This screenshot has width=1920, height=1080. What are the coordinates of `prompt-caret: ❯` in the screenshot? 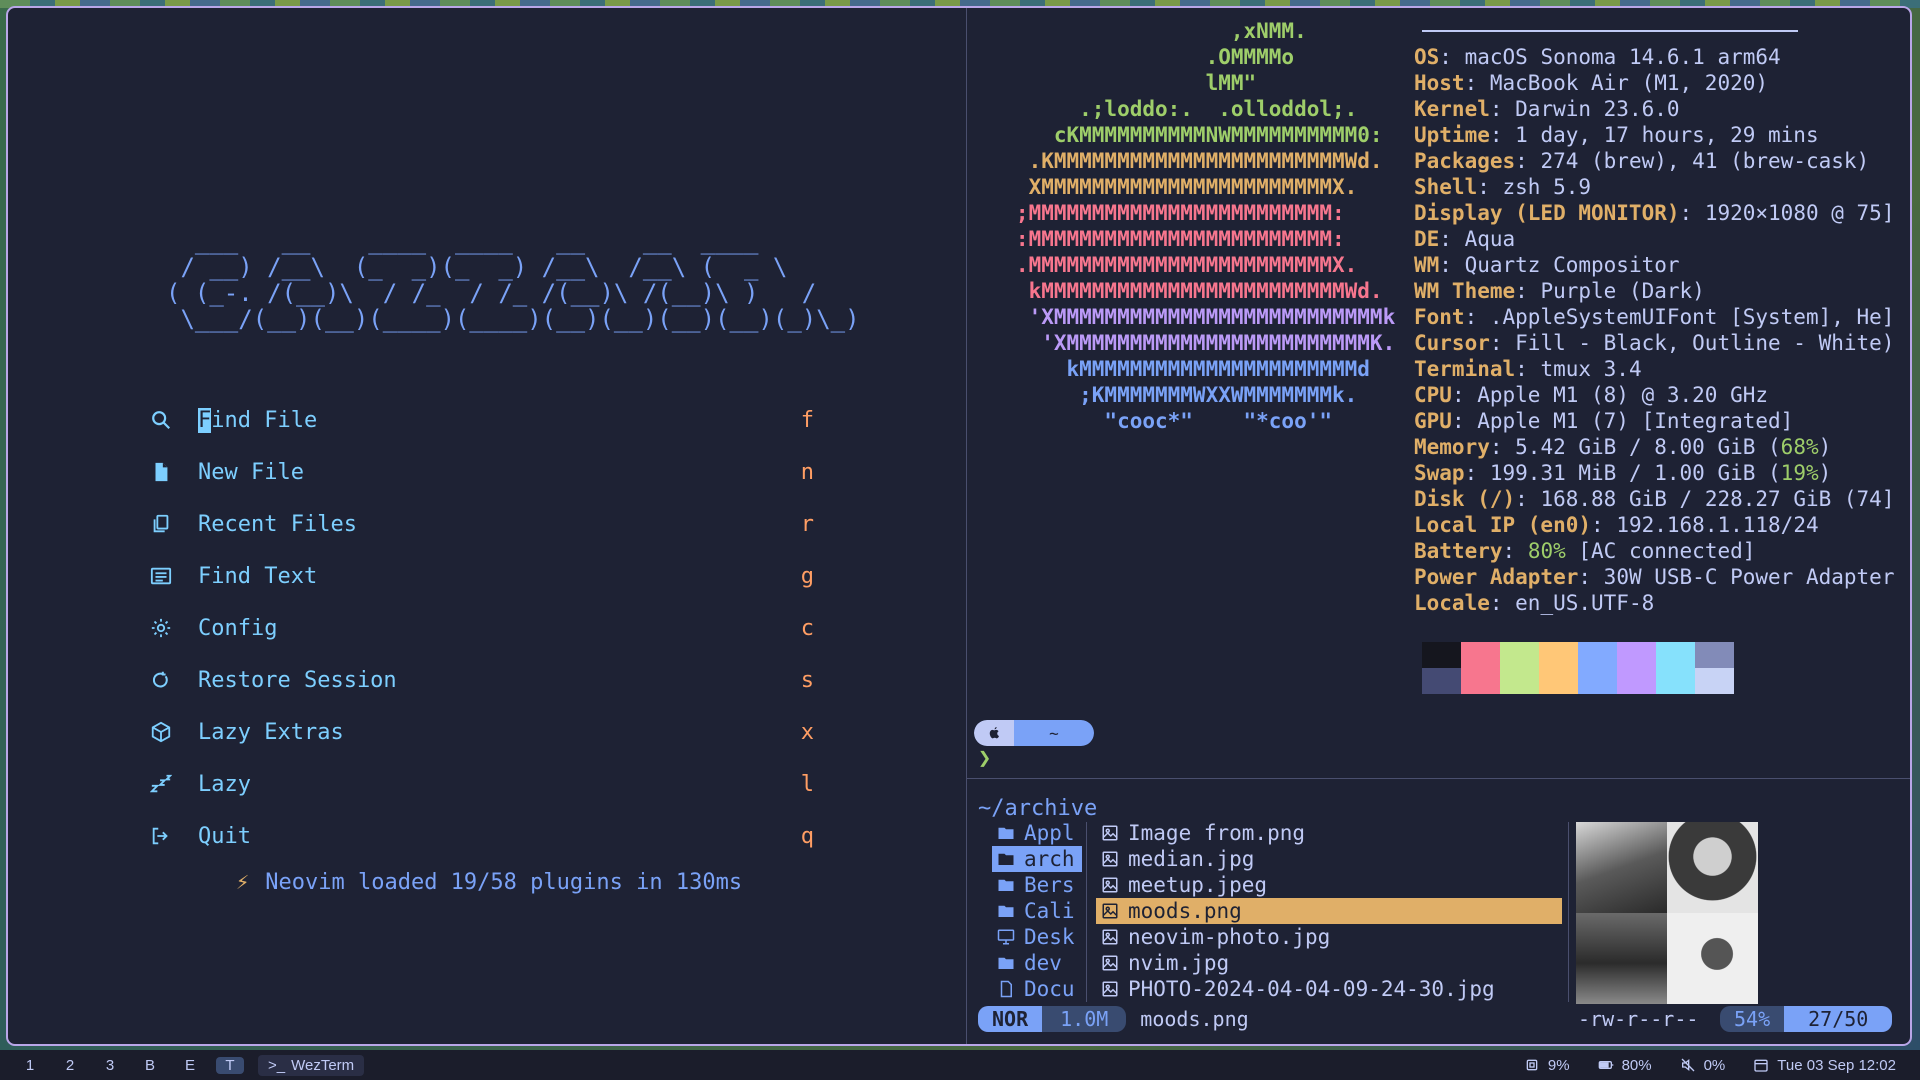 It's located at (984, 758).